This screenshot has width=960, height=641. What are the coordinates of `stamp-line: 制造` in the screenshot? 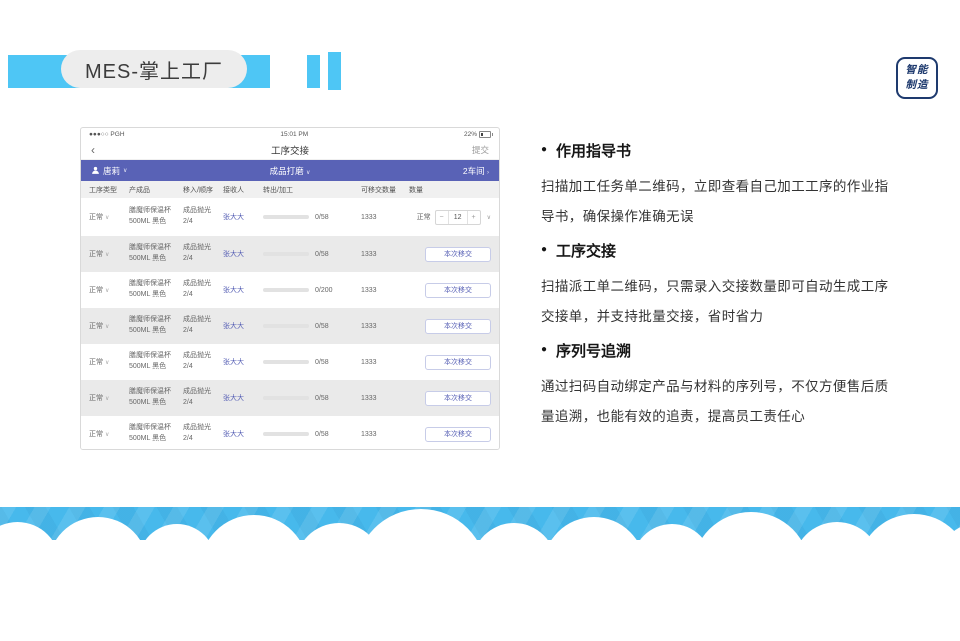 It's located at (917, 85).